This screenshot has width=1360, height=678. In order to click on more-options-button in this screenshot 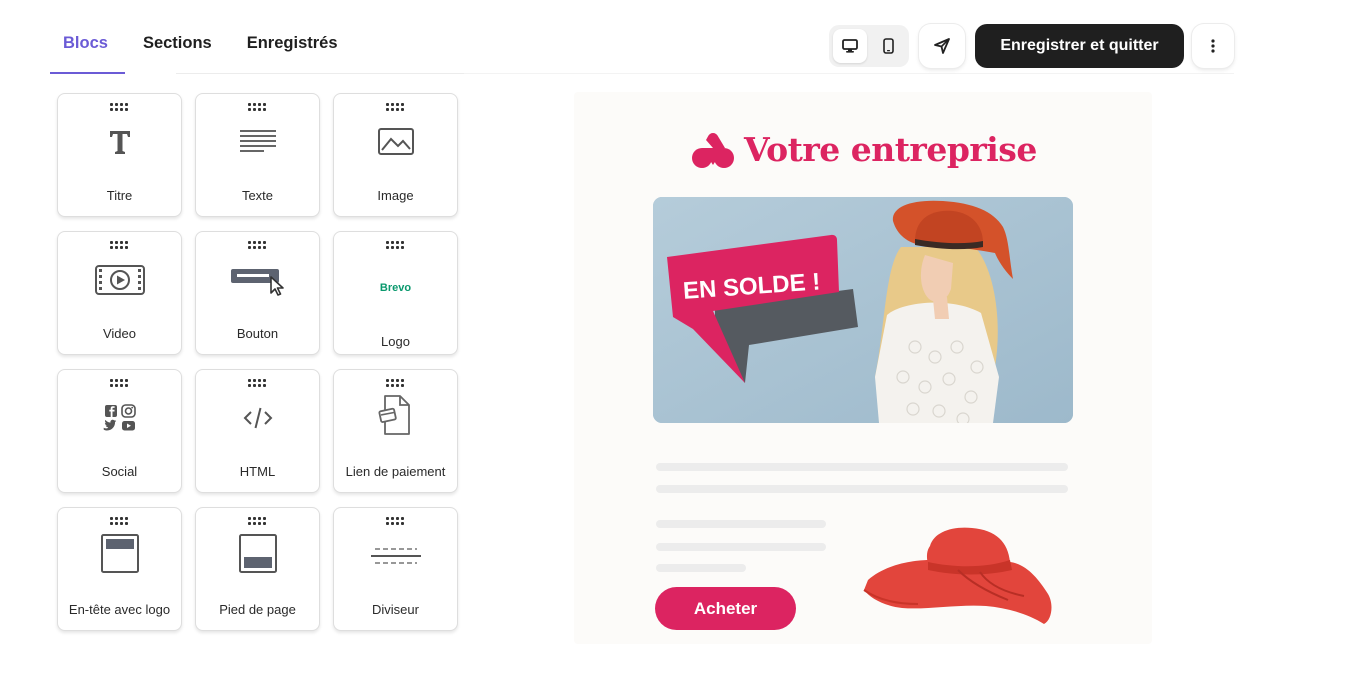, I will do `click(1213, 46)`.